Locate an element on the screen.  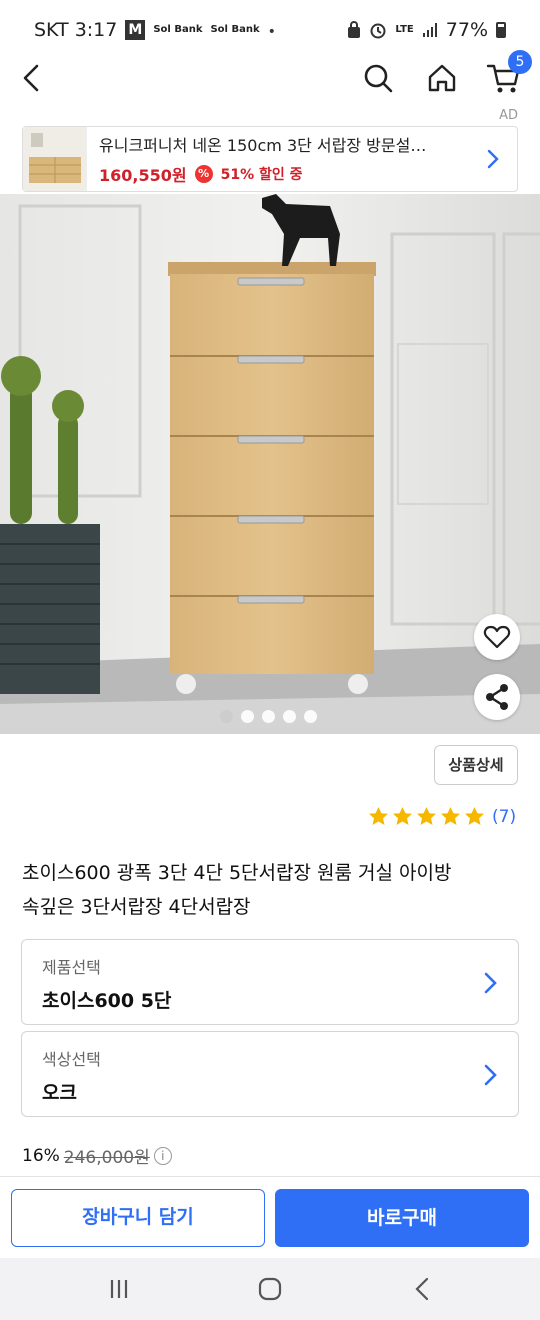
carrier-time: SKT 3:17 is located at coordinates (76, 30).